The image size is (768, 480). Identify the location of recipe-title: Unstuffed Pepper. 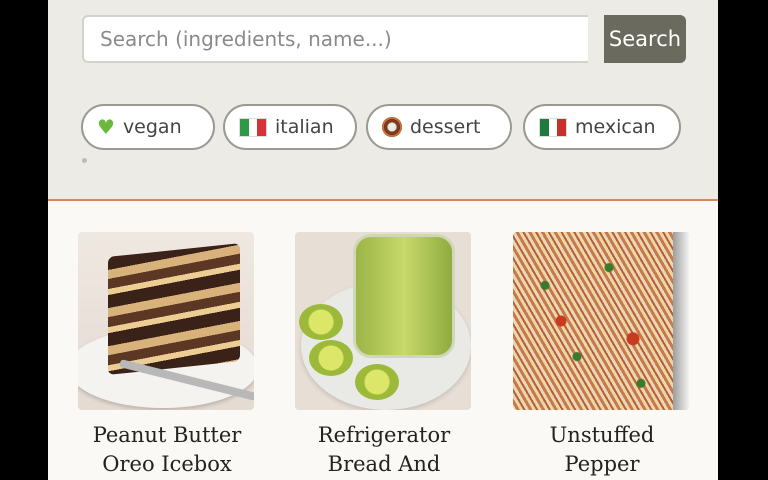
(602, 450).